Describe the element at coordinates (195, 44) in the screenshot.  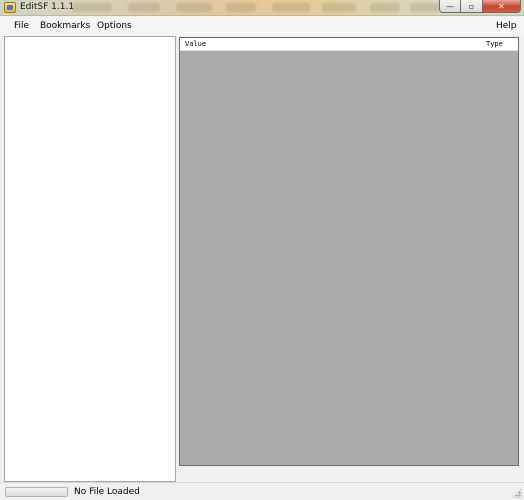
I see `column-header-value: Value` at that location.